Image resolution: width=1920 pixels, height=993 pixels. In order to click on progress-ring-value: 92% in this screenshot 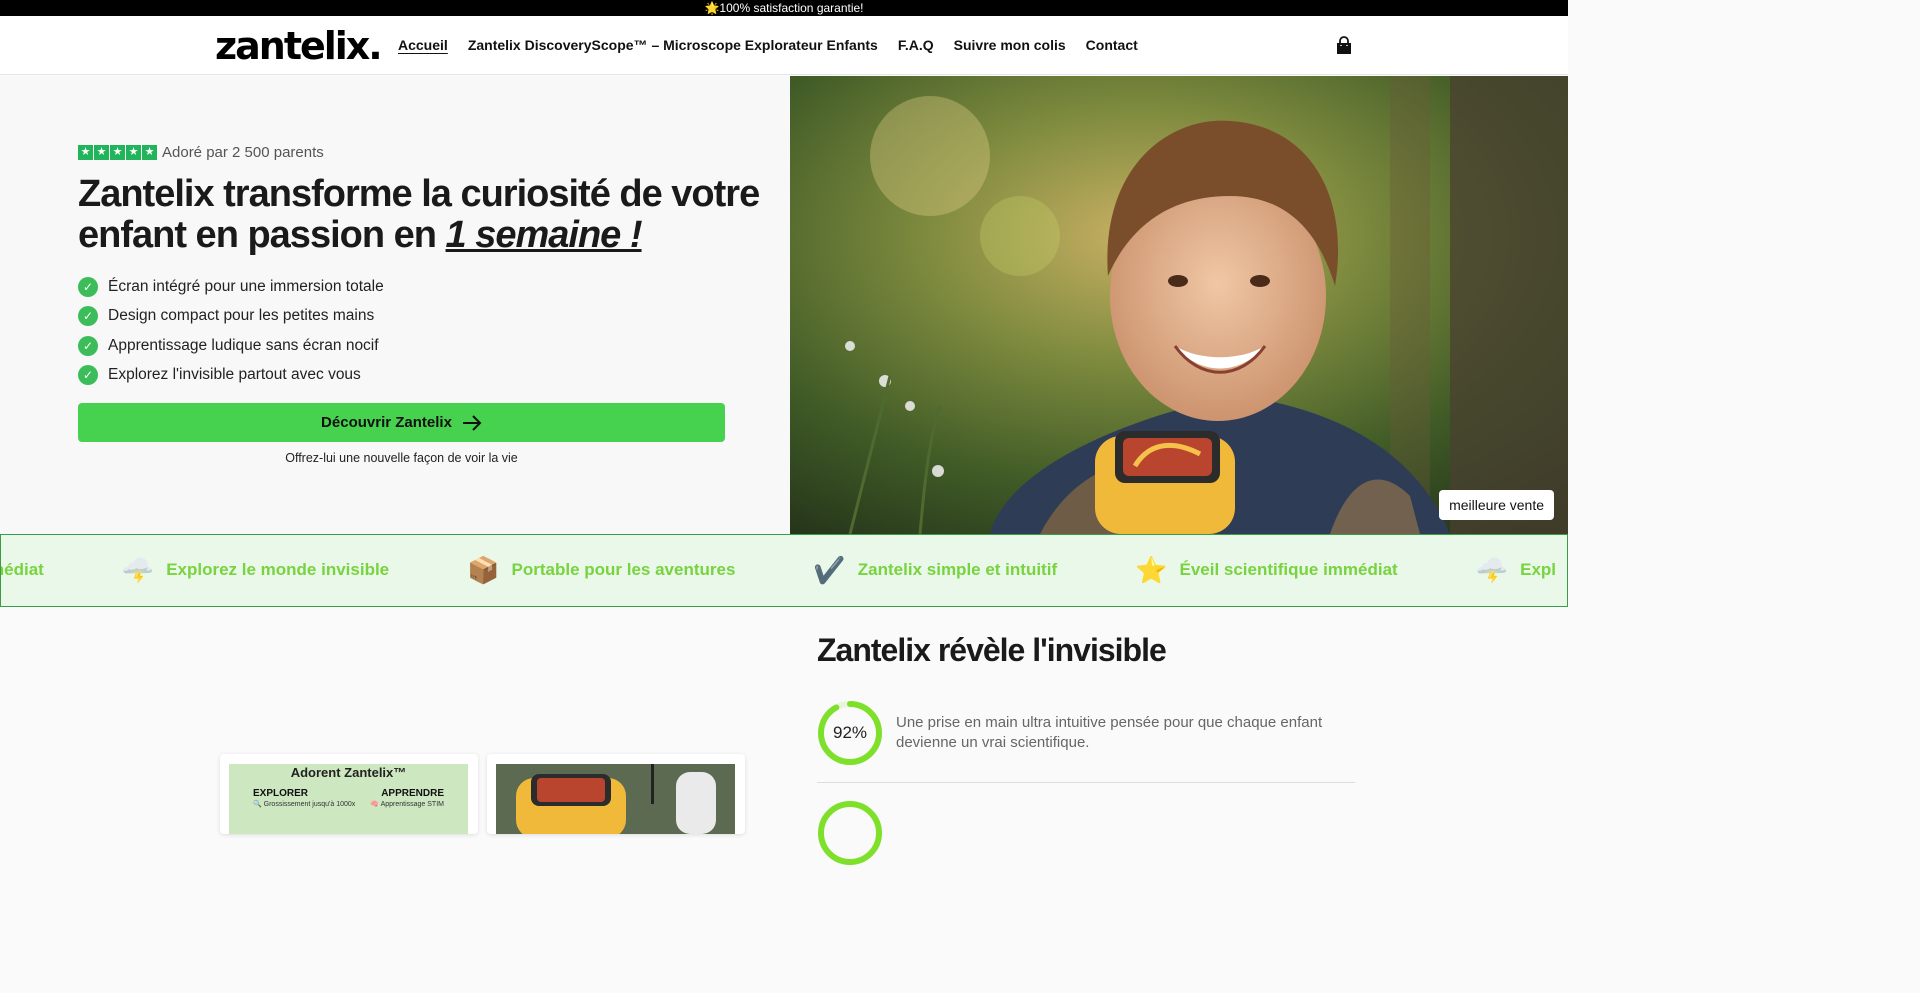, I will do `click(850, 732)`.